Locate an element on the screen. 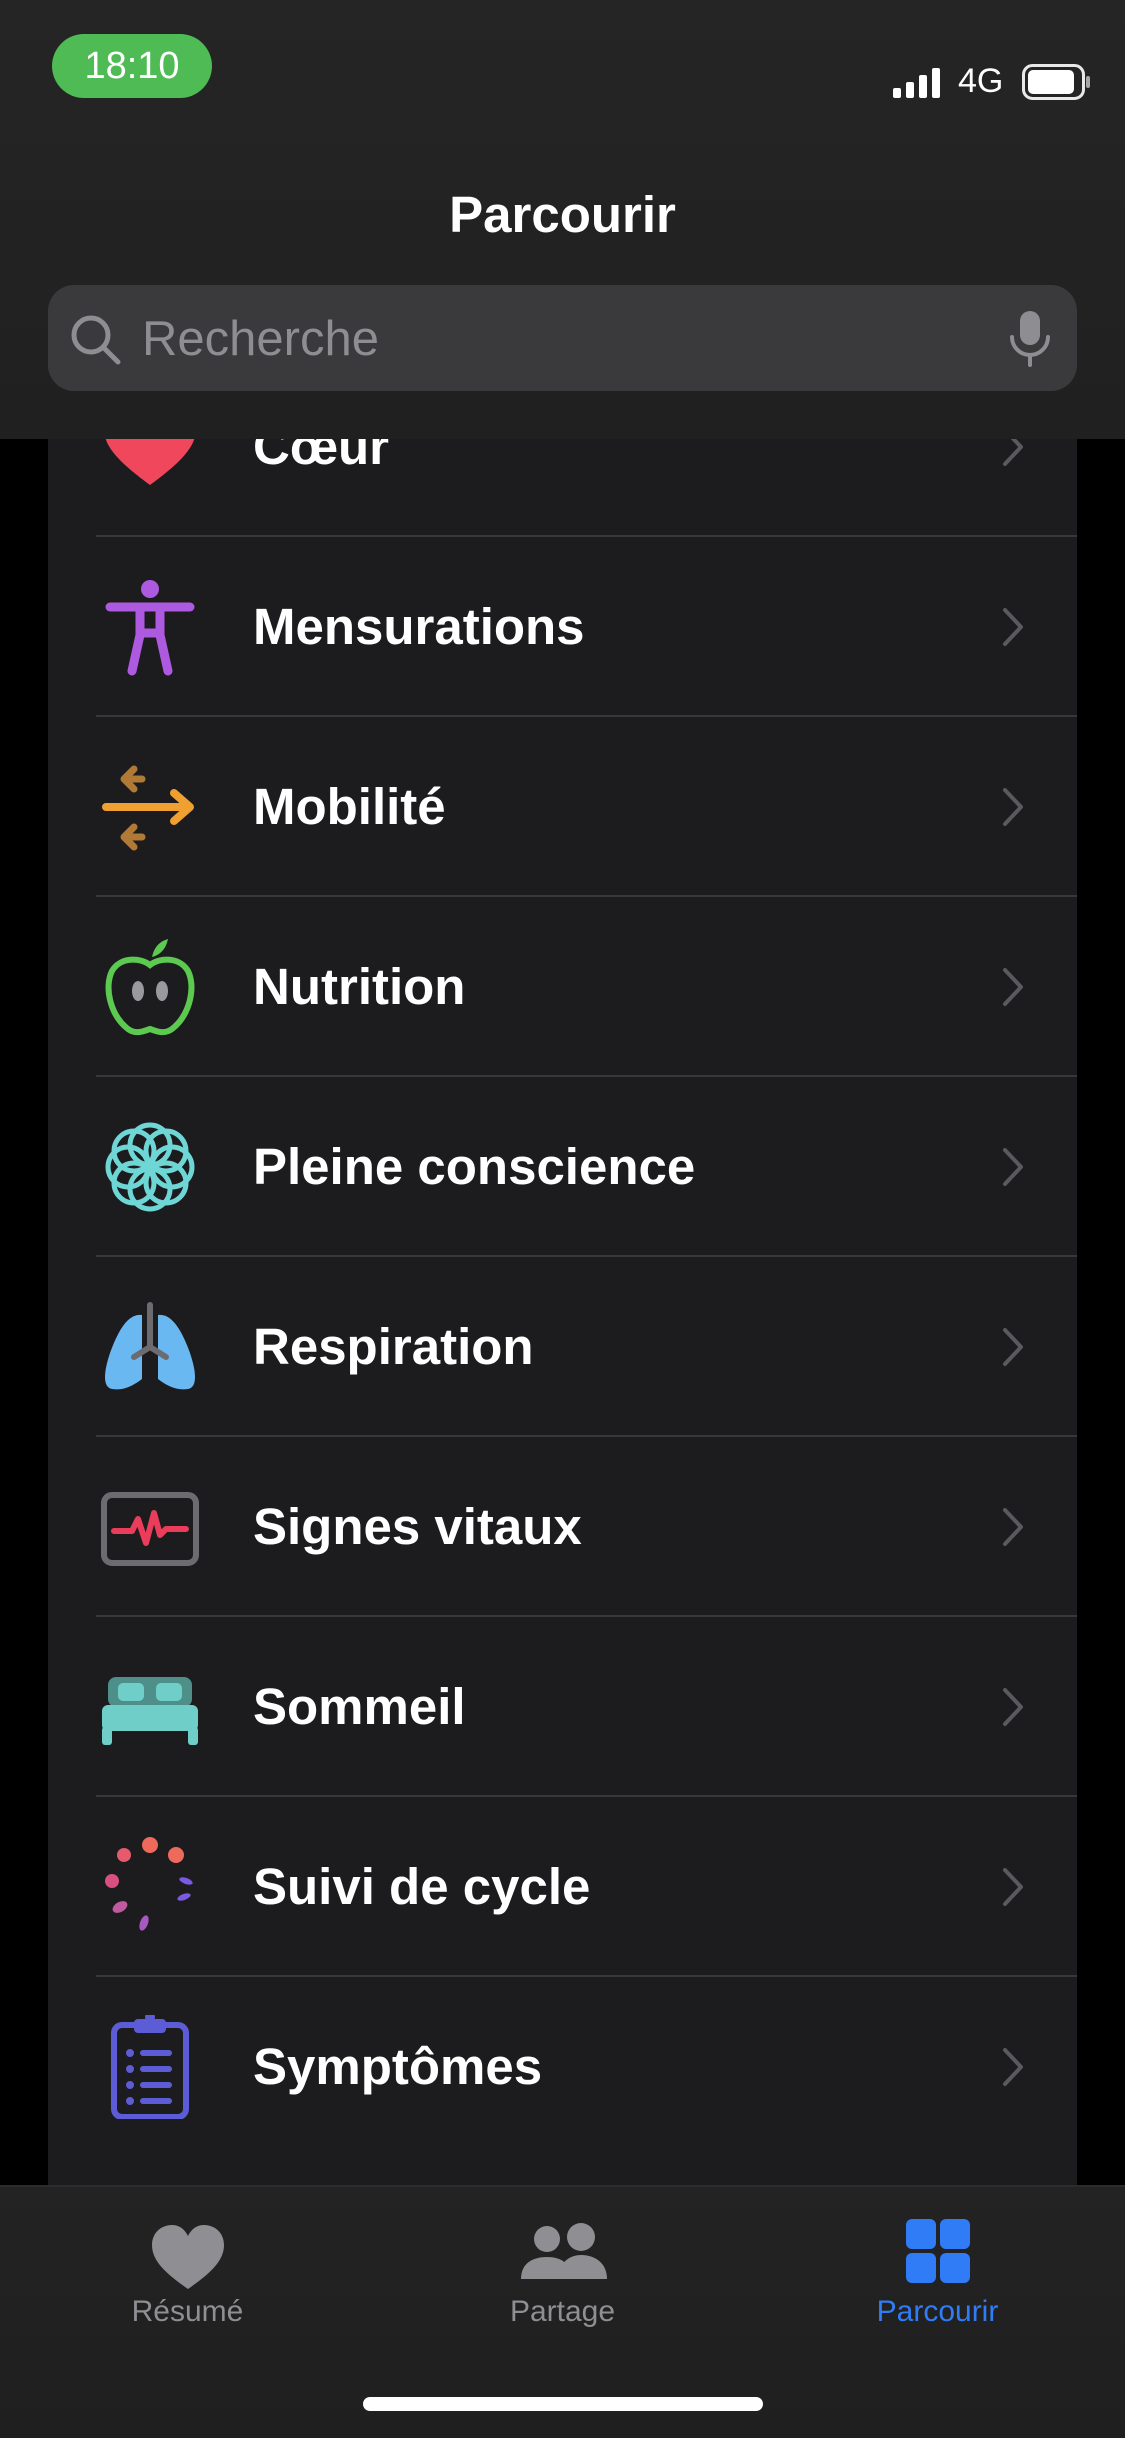  cycle-icon is located at coordinates (149, 1884).